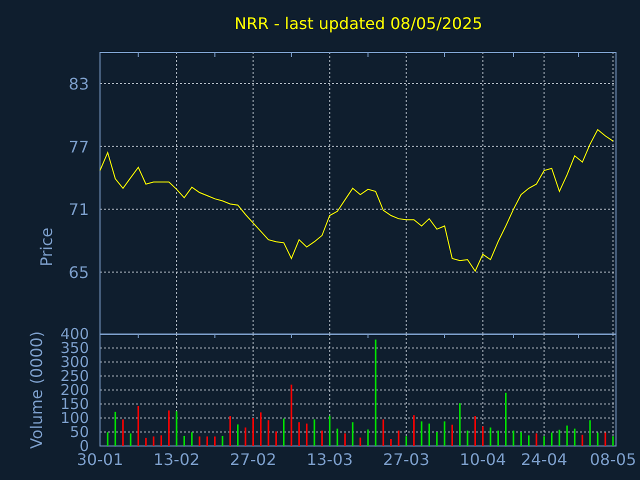 Image resolution: width=640 pixels, height=480 pixels. What do you see at coordinates (36, 390) in the screenshot?
I see `axis-label: Volume (0000)` at bounding box center [36, 390].